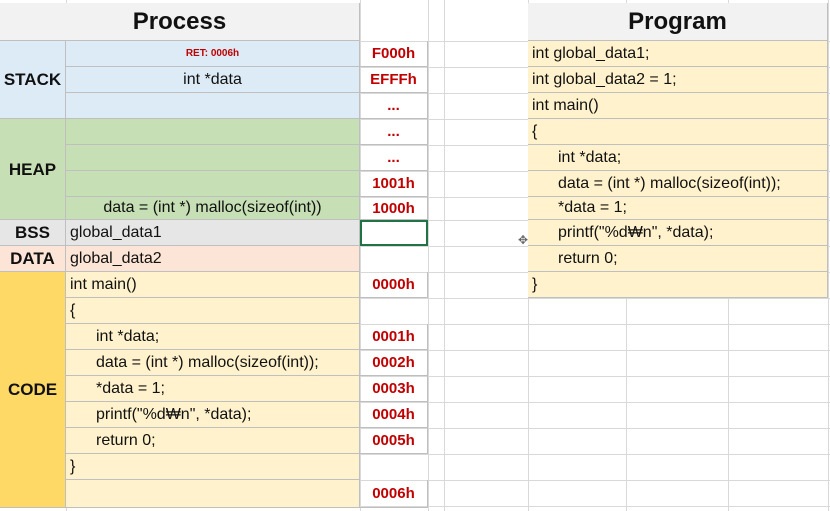 The width and height of the screenshot is (830, 511). I want to click on segment-label-code: CODE, so click(33, 390).